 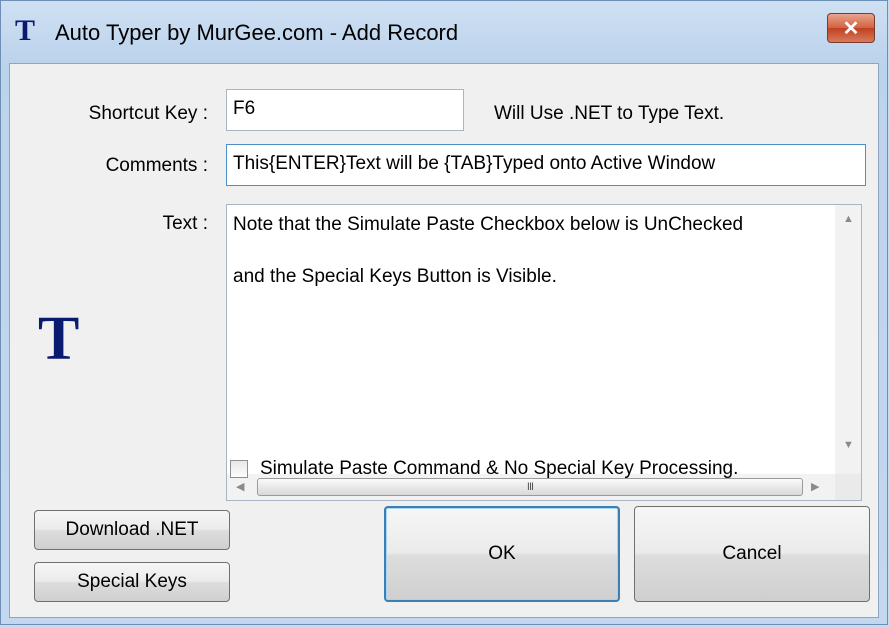 I want to click on special-keys-button: Special Keys, so click(x=132, y=582).